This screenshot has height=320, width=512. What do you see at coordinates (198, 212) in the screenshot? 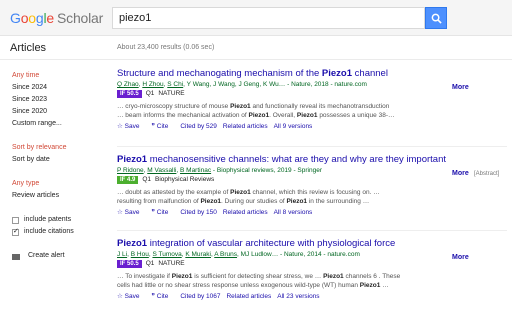
I see `cited-by-link: Cited by 150` at bounding box center [198, 212].